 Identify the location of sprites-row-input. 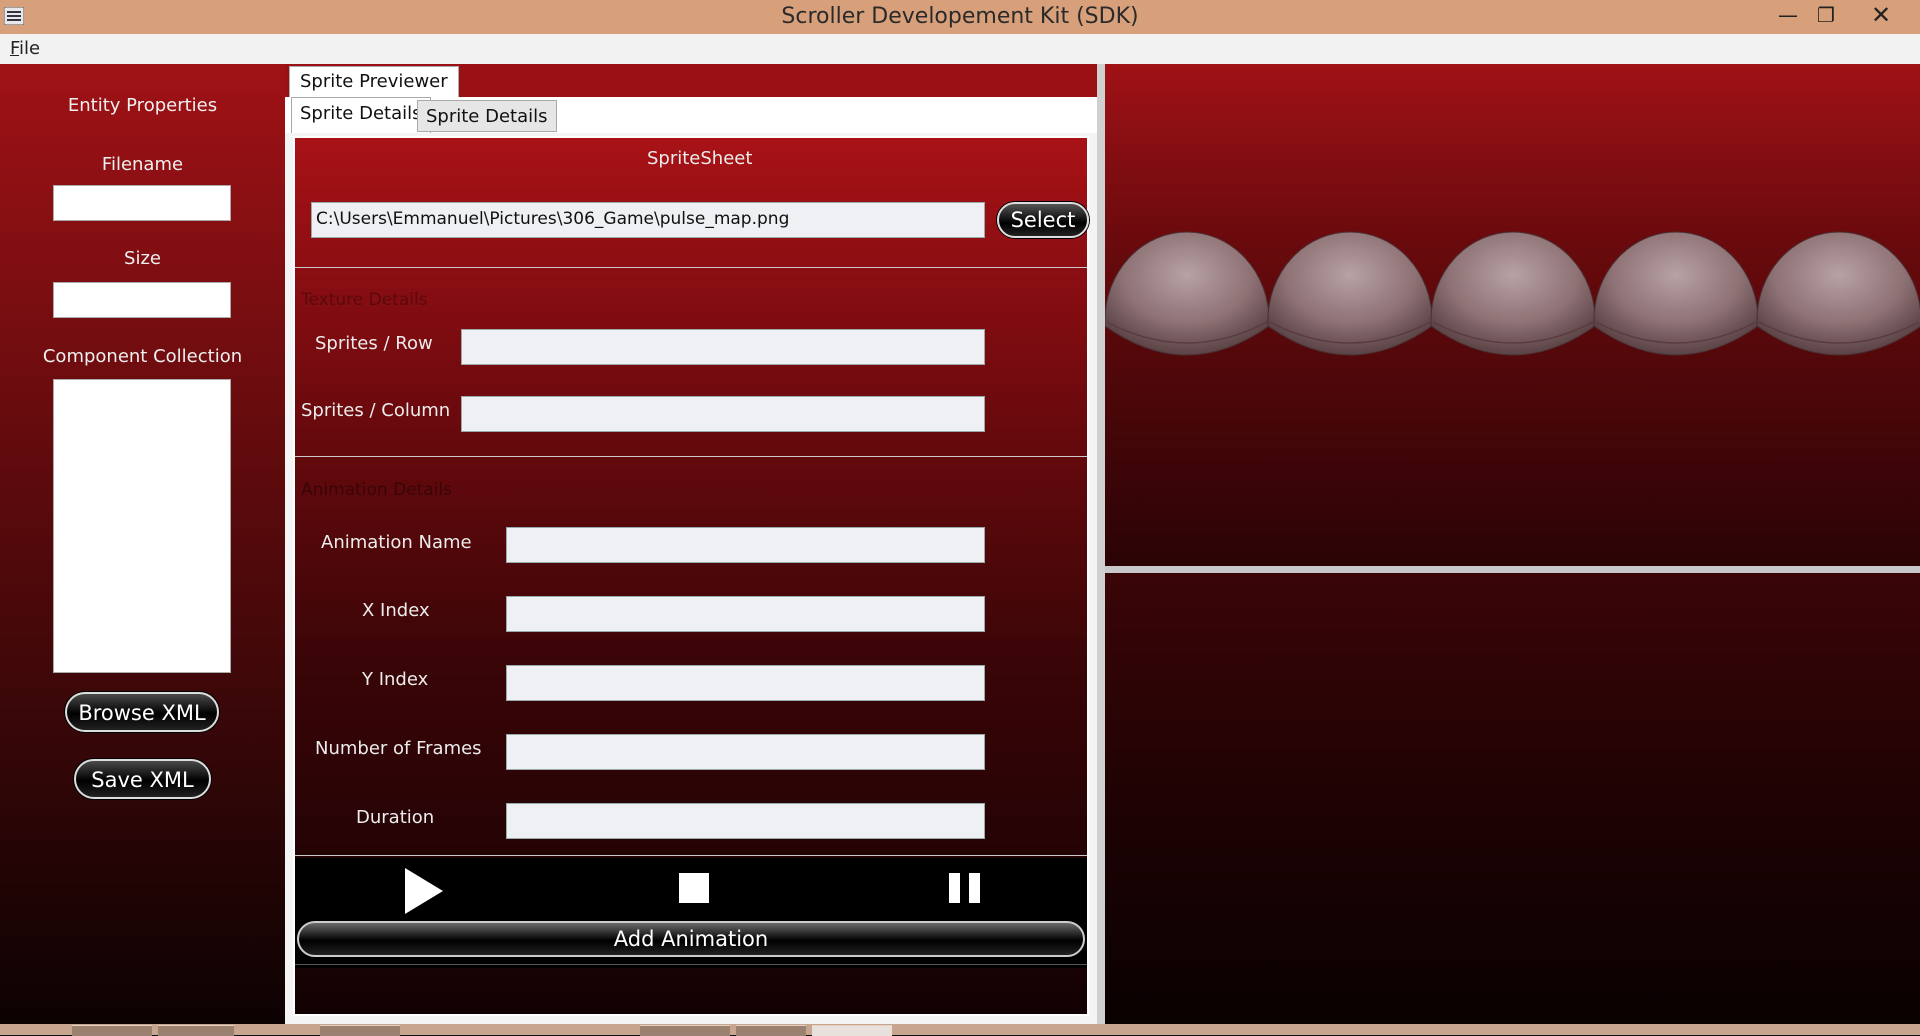
(723, 347).